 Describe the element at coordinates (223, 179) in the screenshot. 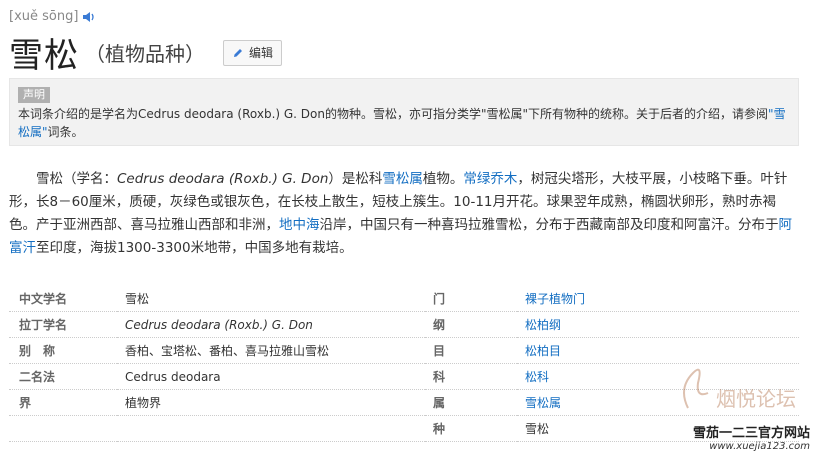

I see `latin-name: Cedrus deodara (Roxb.) G. Don` at that location.